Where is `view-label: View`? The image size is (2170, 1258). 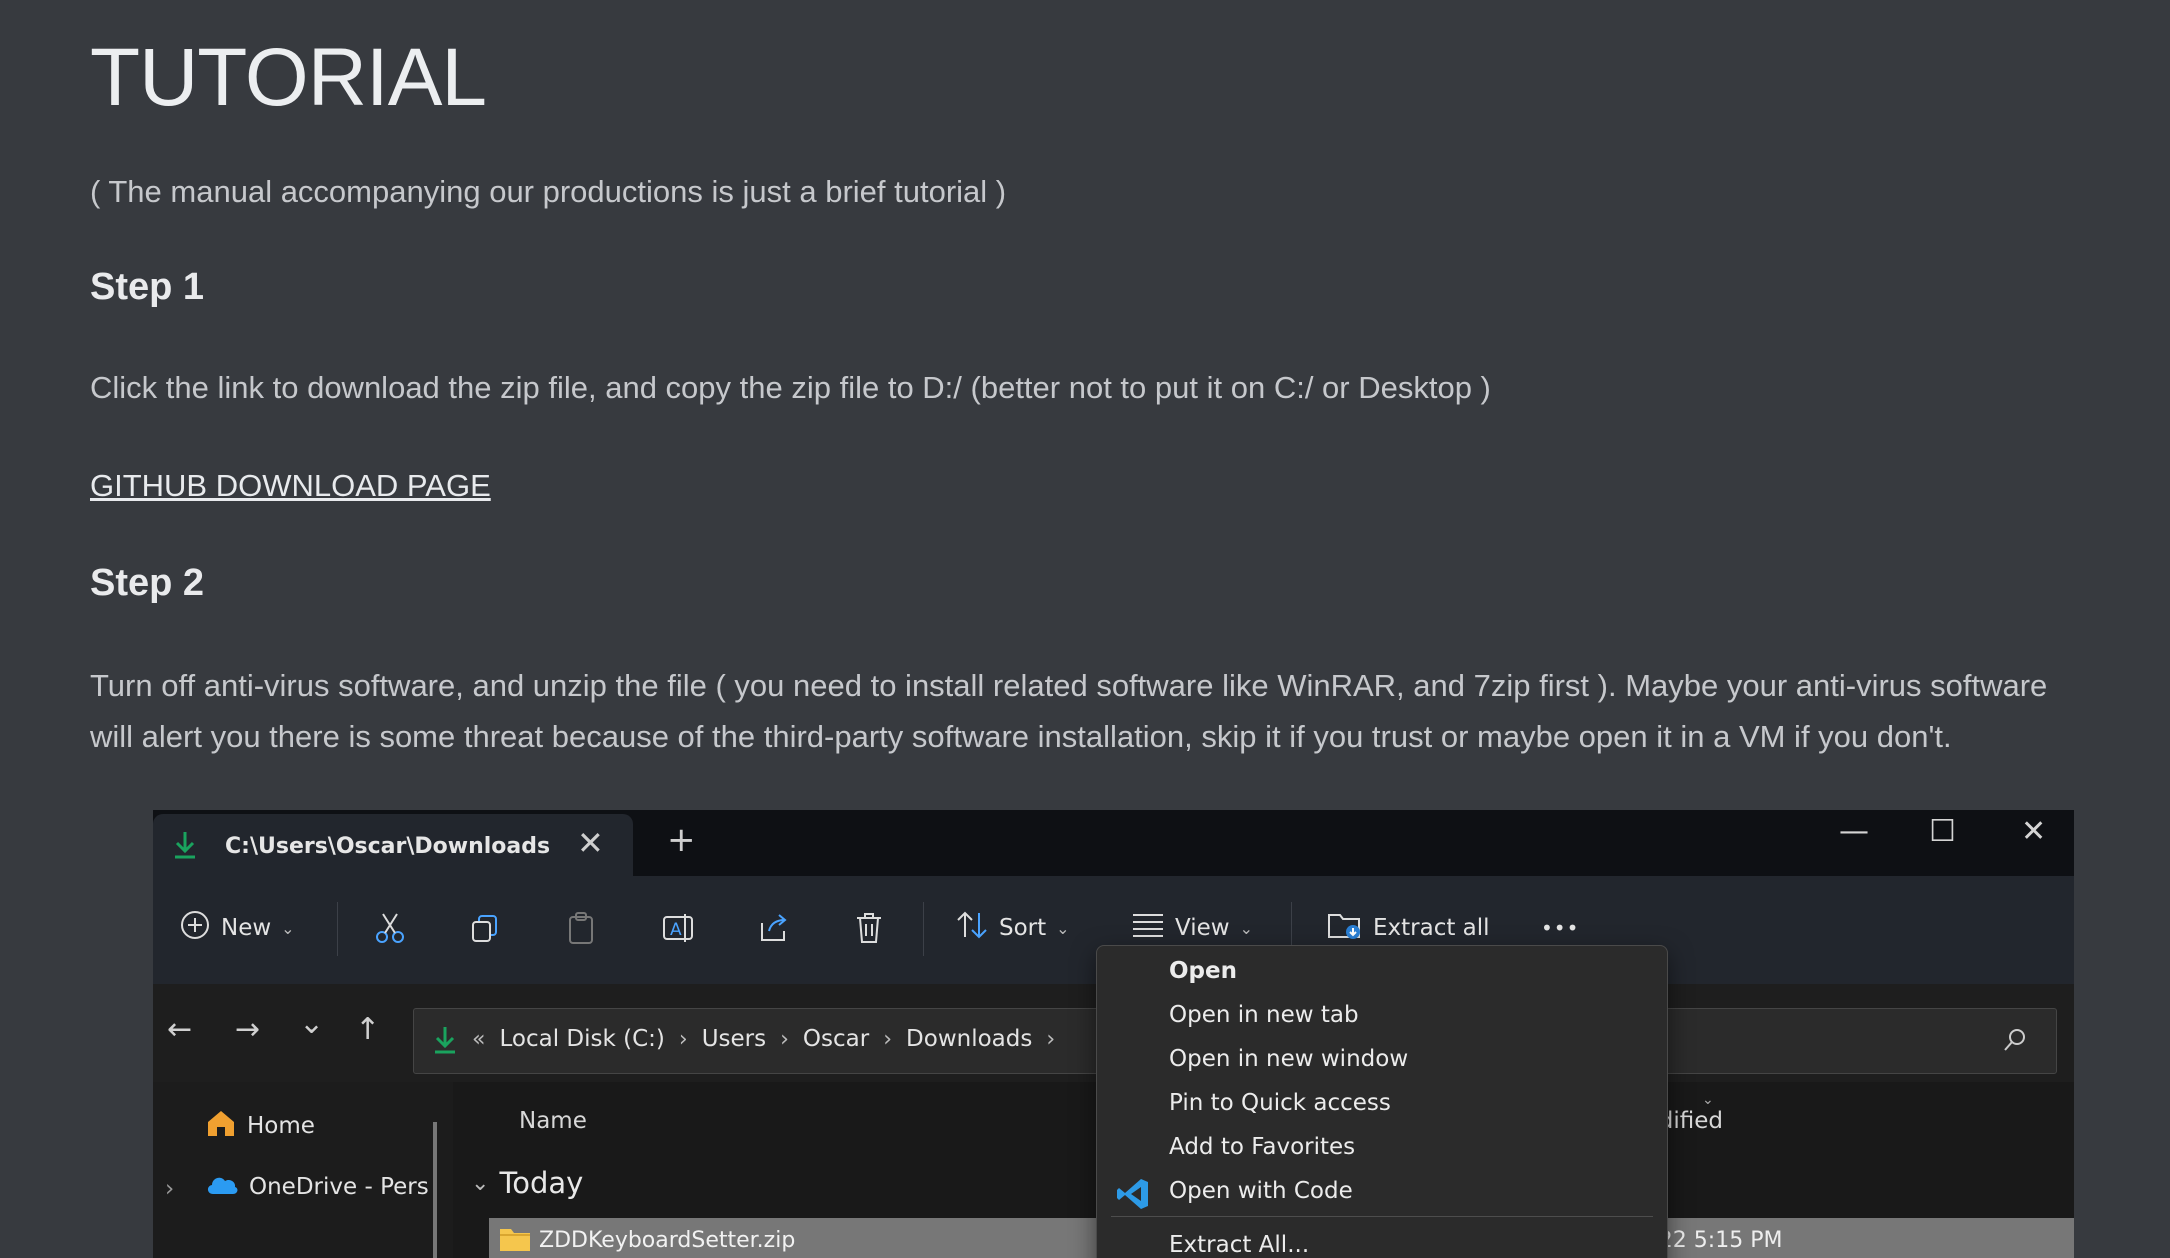 view-label: View is located at coordinates (1202, 928).